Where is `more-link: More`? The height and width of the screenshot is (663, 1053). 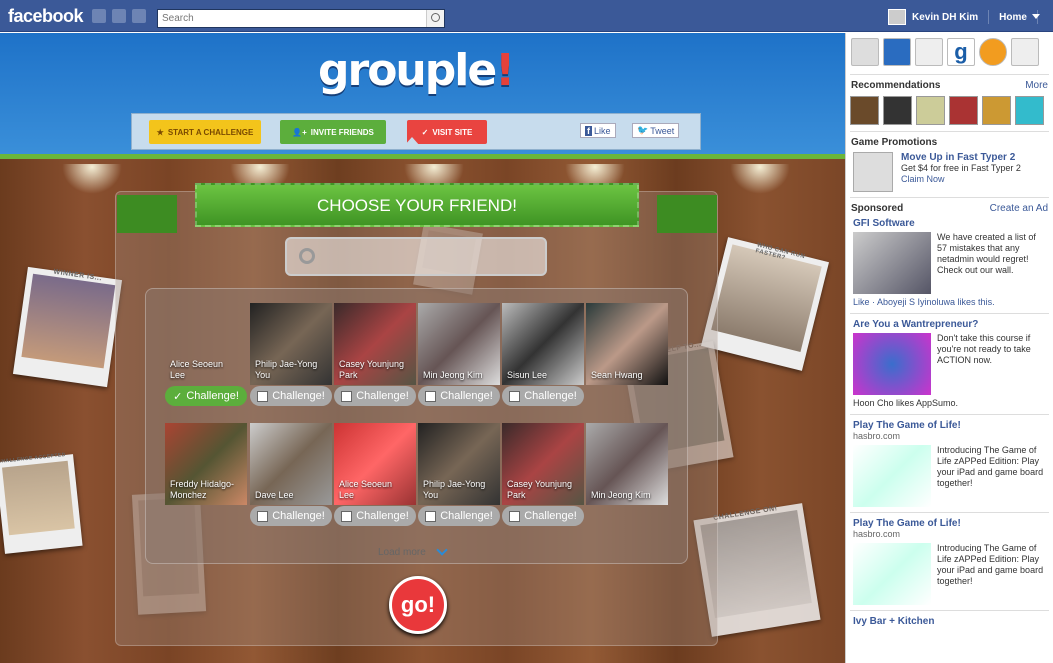 more-link: More is located at coordinates (1036, 85).